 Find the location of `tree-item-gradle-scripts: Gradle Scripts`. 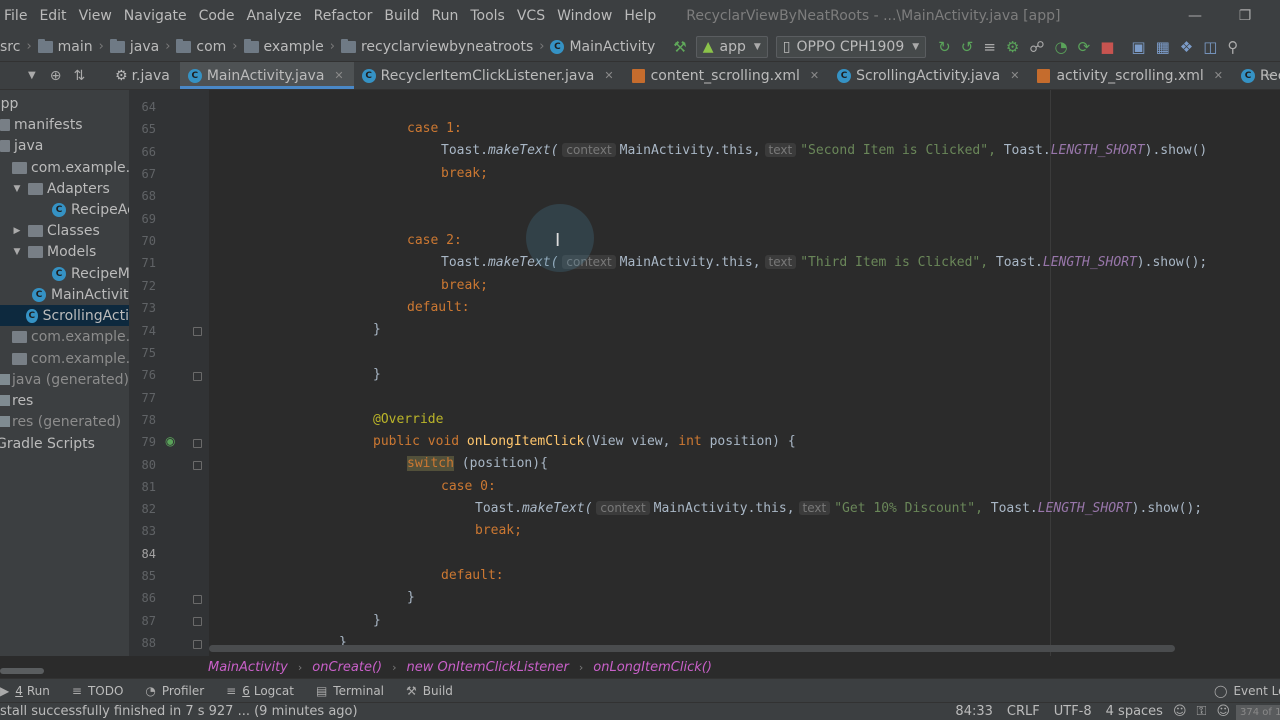

tree-item-gradle-scripts: Gradle Scripts is located at coordinates (47, 443).